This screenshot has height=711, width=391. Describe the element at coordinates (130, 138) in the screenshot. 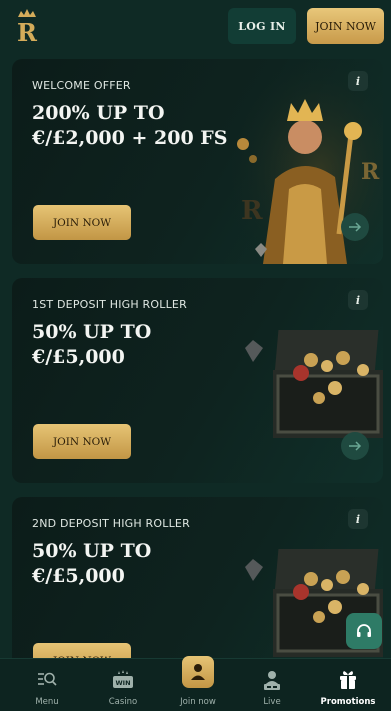

I see `promo-title-line2: €/£2,000 + 200 FS` at that location.